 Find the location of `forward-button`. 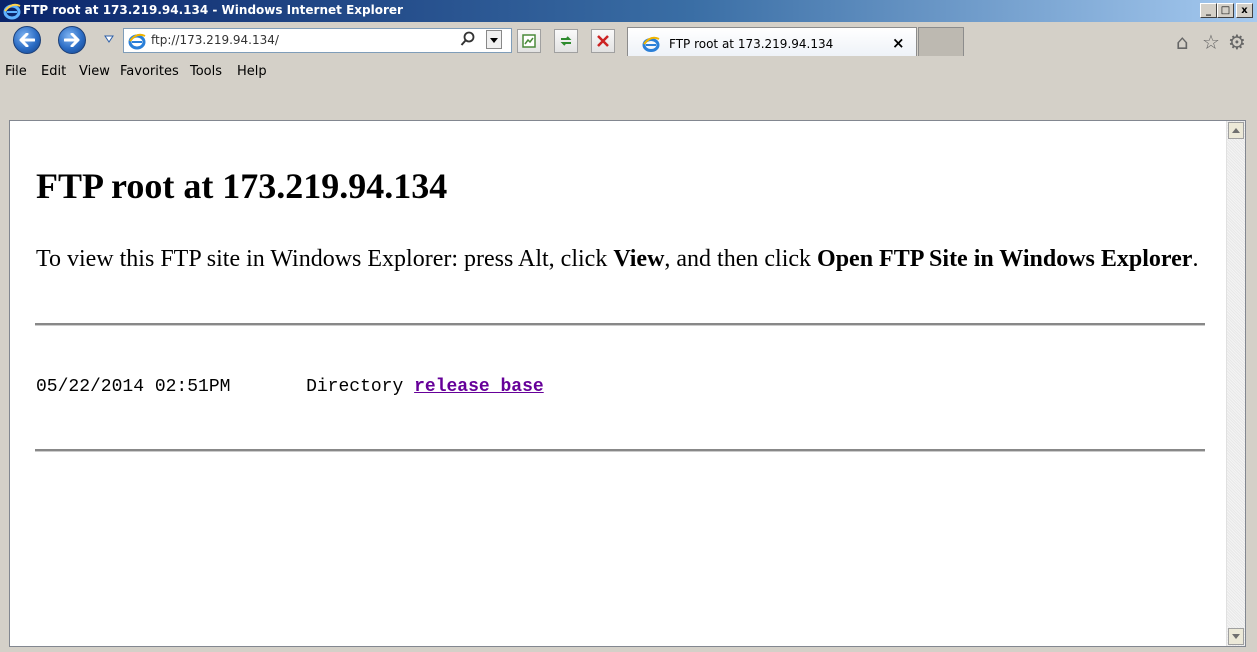

forward-button is located at coordinates (72, 40).